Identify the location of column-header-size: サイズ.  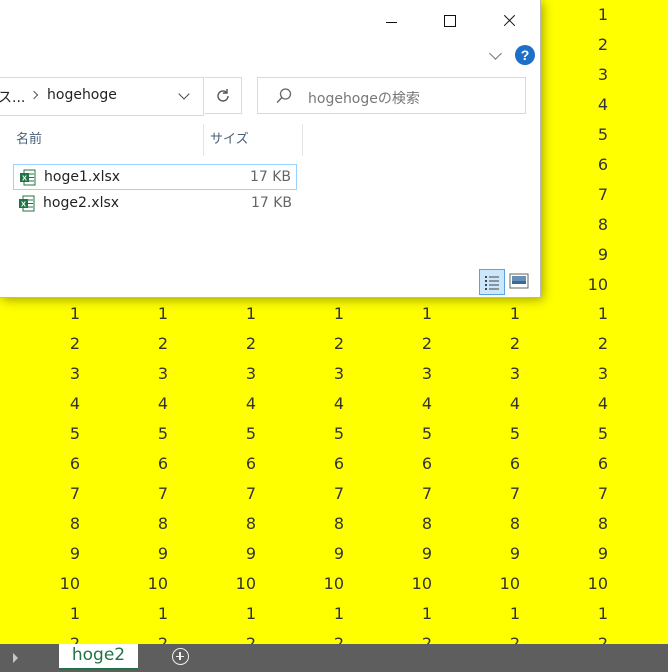
(229, 140).